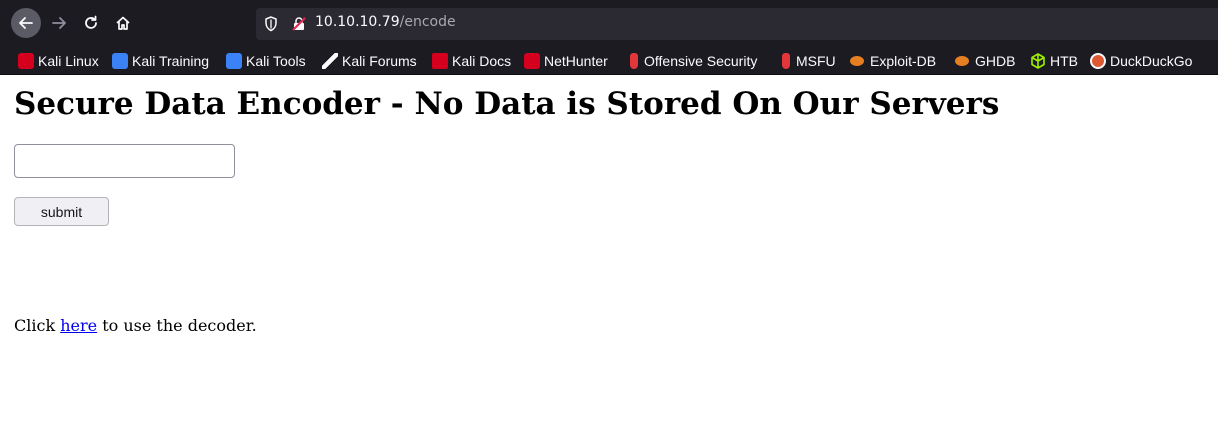 This screenshot has width=1218, height=435. What do you see at coordinates (37, 325) in the screenshot?
I see `decoder-prefix: Click` at bounding box center [37, 325].